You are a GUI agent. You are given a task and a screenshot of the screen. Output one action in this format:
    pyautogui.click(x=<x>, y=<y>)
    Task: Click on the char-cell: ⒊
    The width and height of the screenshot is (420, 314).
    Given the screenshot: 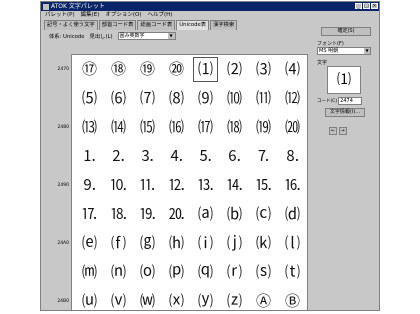 What is the action you would take?
    pyautogui.click(x=147, y=156)
    